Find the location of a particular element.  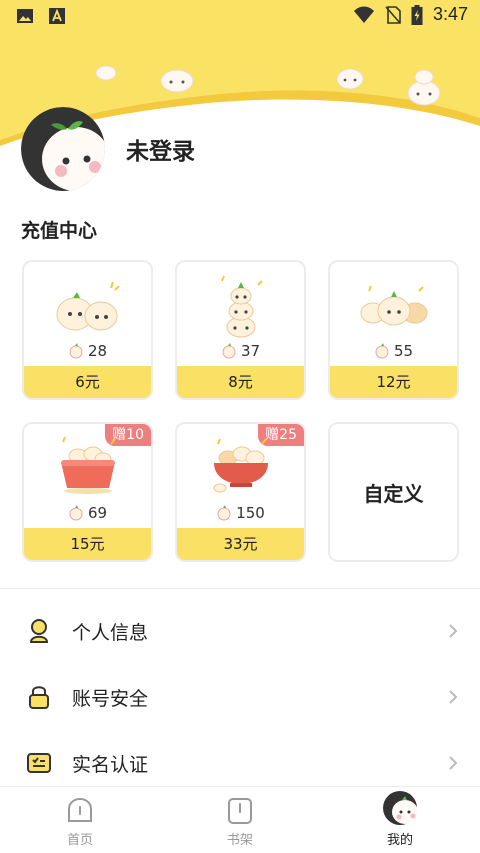

dumpling-bucket-illustration is located at coordinates (87, 466).